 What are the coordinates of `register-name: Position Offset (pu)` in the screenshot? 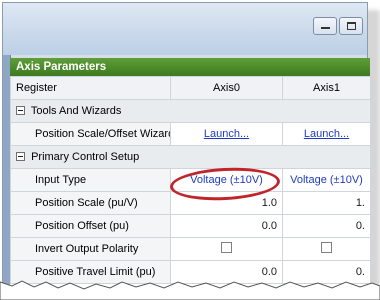 It's located at (90, 226).